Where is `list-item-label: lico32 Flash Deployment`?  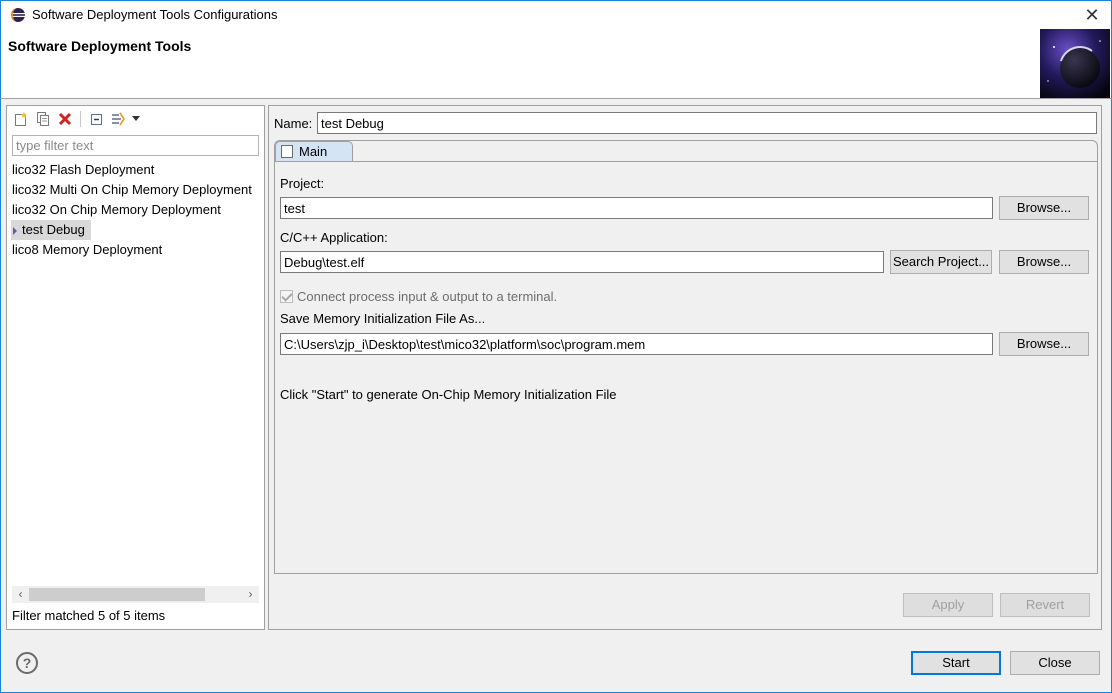 list-item-label: lico32 Flash Deployment is located at coordinates (83, 169).